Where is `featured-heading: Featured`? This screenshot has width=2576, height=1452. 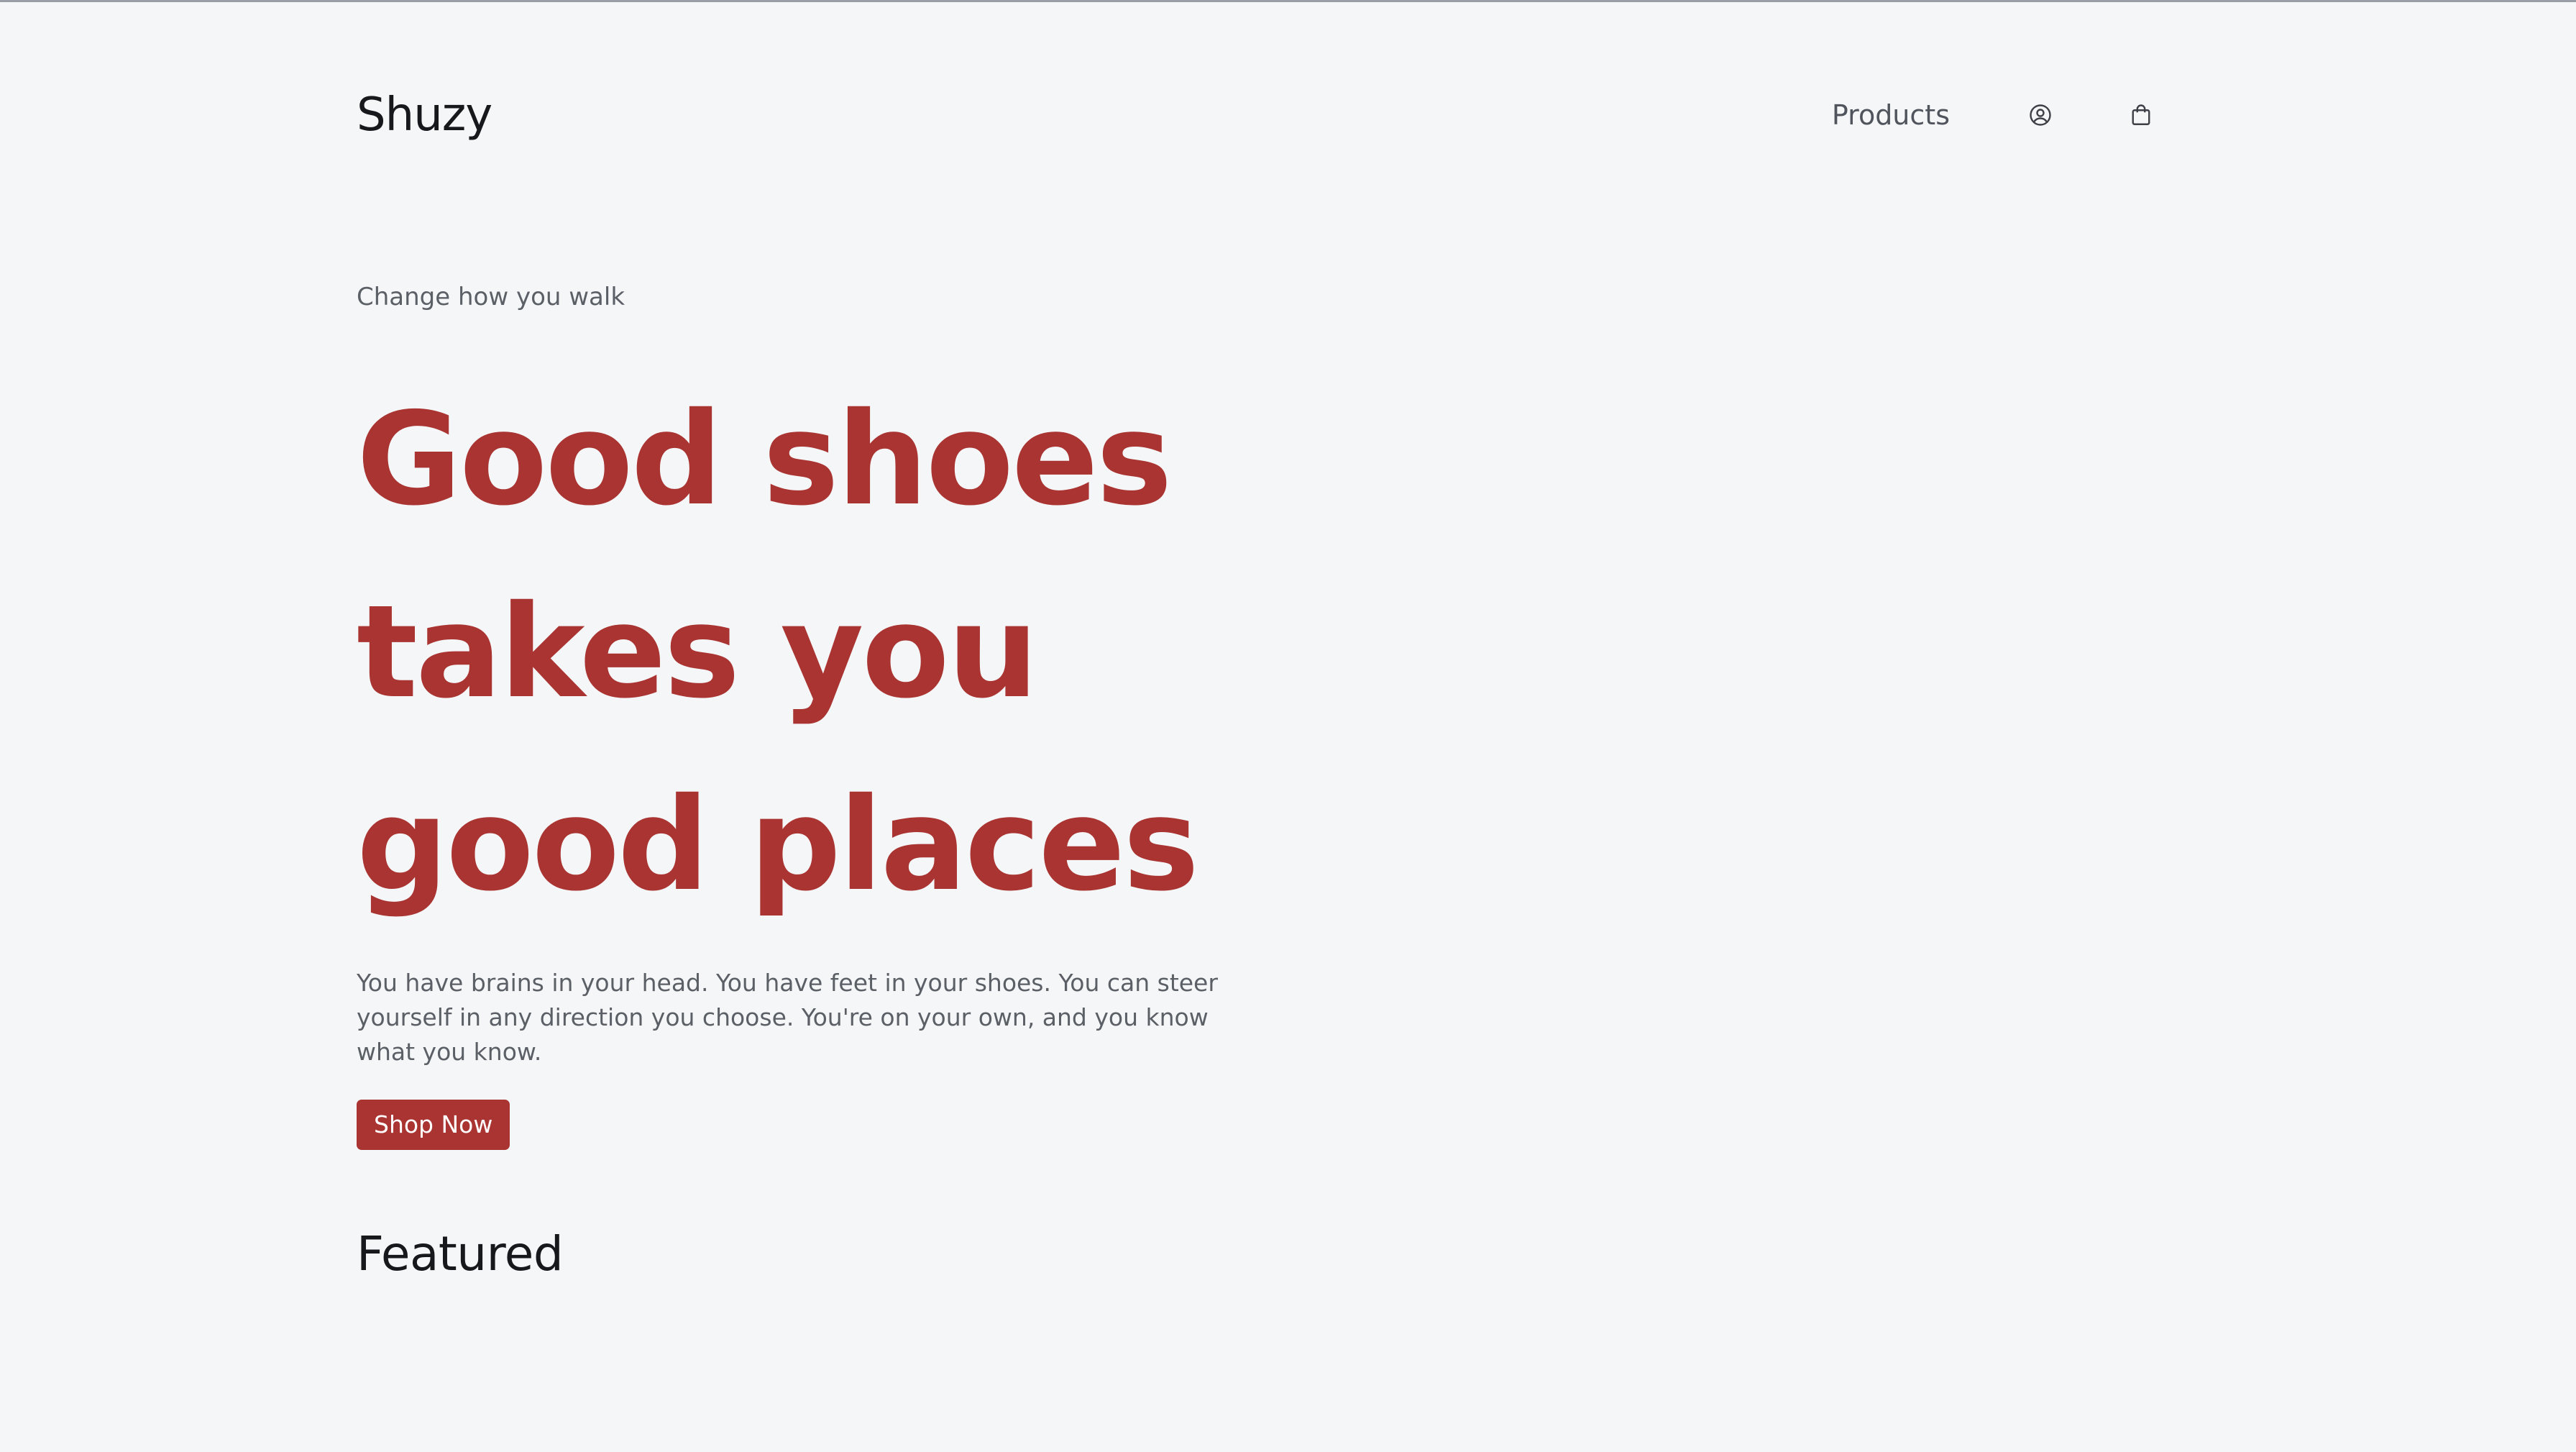
featured-heading: Featured is located at coordinates (461, 1254).